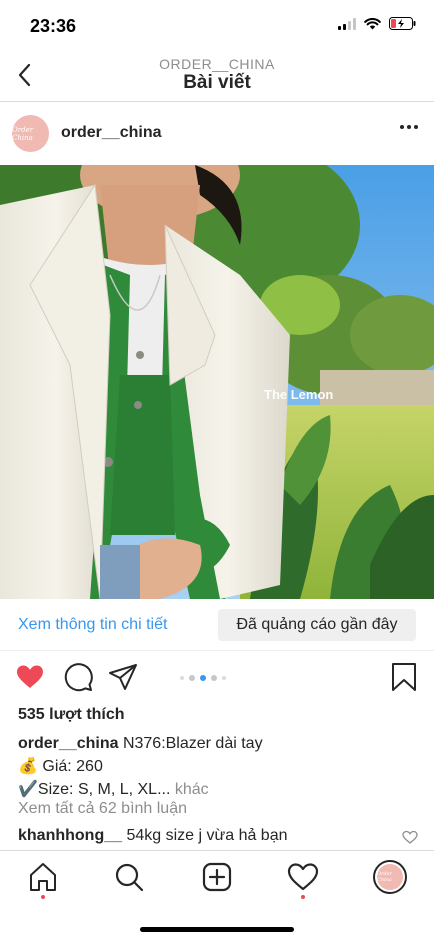  I want to click on post-username: order__china, so click(111, 133).